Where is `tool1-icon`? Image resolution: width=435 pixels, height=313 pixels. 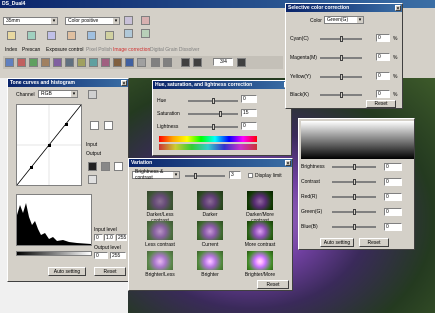 tool1-icon is located at coordinates (11, 35).